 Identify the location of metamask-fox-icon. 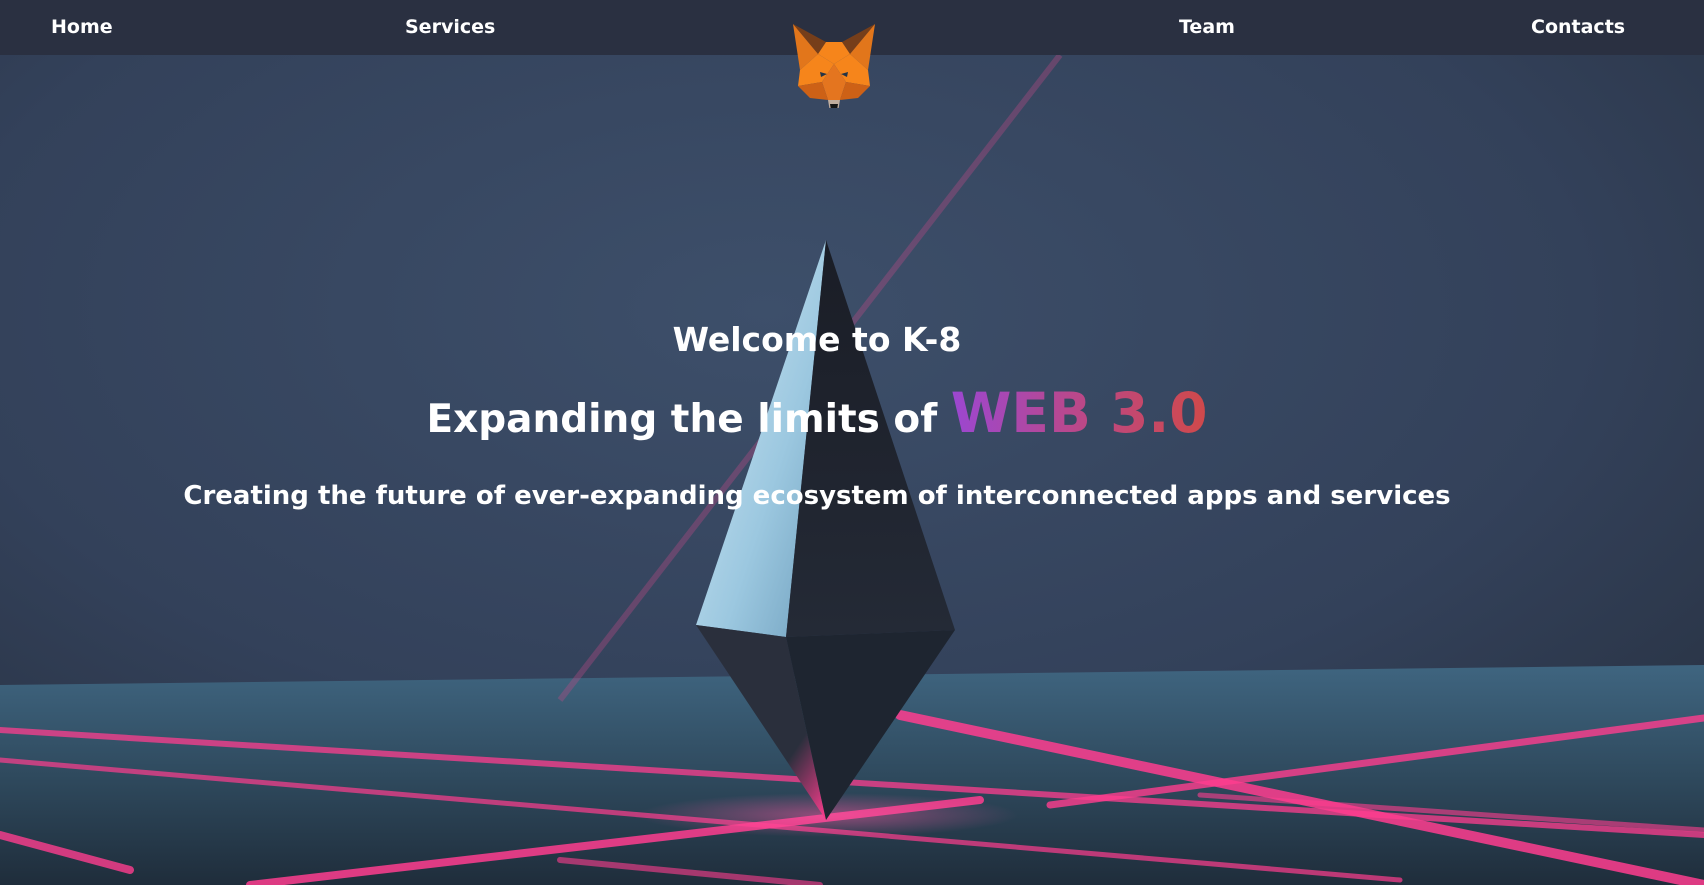
(834, 64).